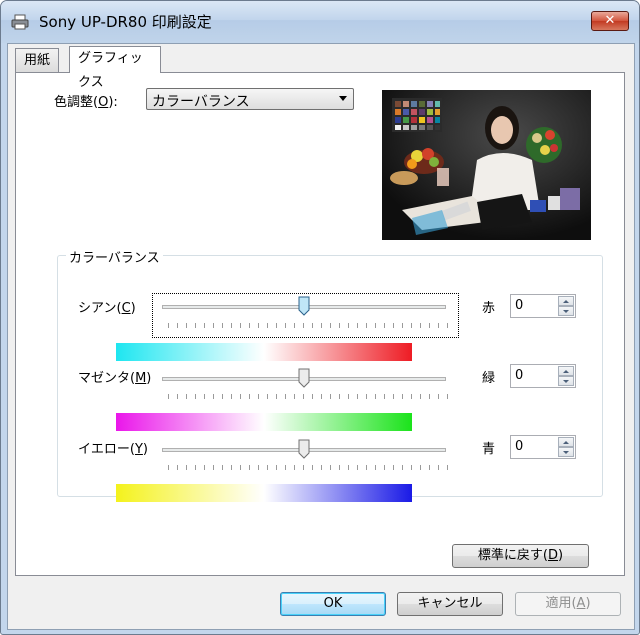  I want to click on magenta-slider-ticks, so click(308, 396).